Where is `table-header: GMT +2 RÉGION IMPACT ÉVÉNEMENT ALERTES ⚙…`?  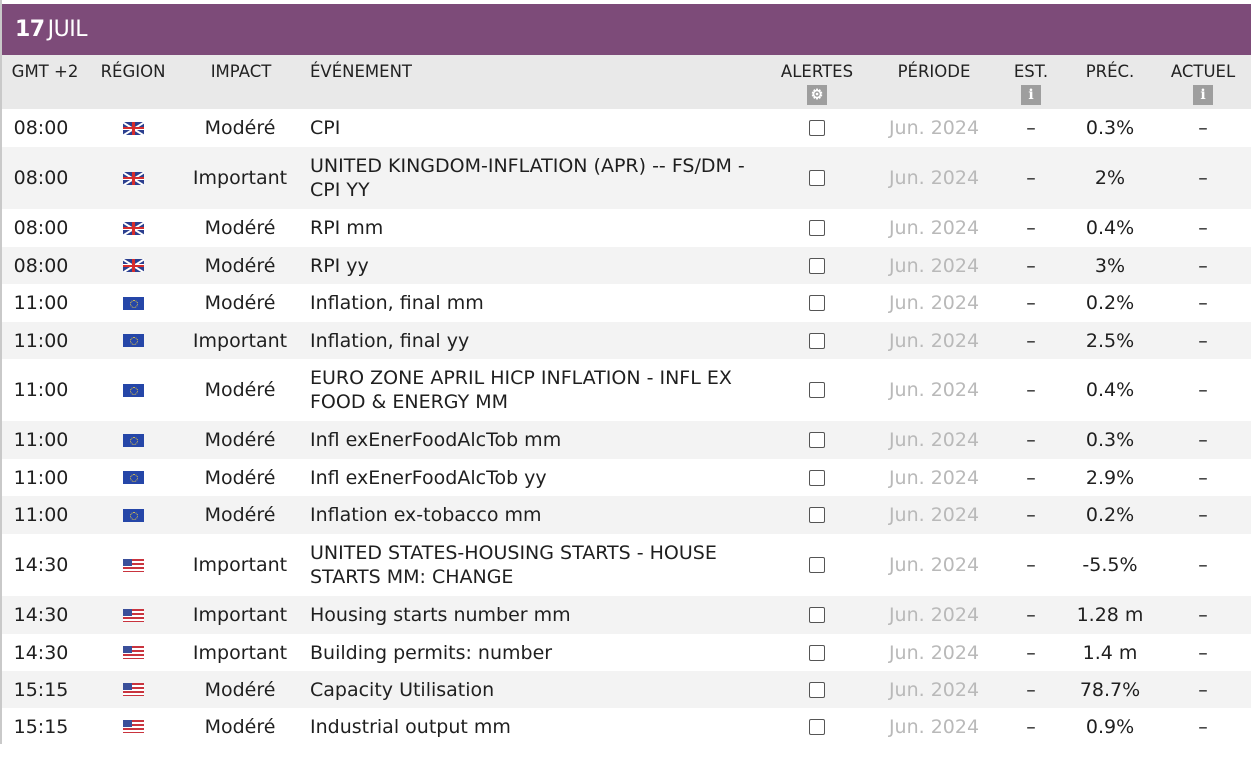
table-header: GMT +2 RÉGION IMPACT ÉVÉNEMENT ALERTES ⚙… is located at coordinates (626, 82).